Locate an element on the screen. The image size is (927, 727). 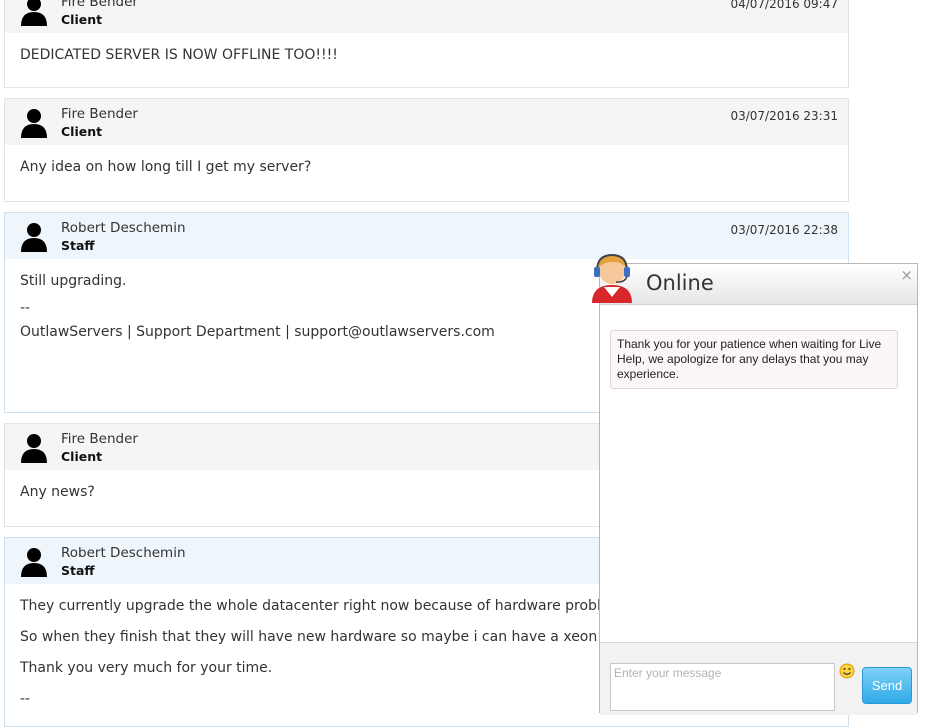
chat-status-title: Online is located at coordinates (680, 283).